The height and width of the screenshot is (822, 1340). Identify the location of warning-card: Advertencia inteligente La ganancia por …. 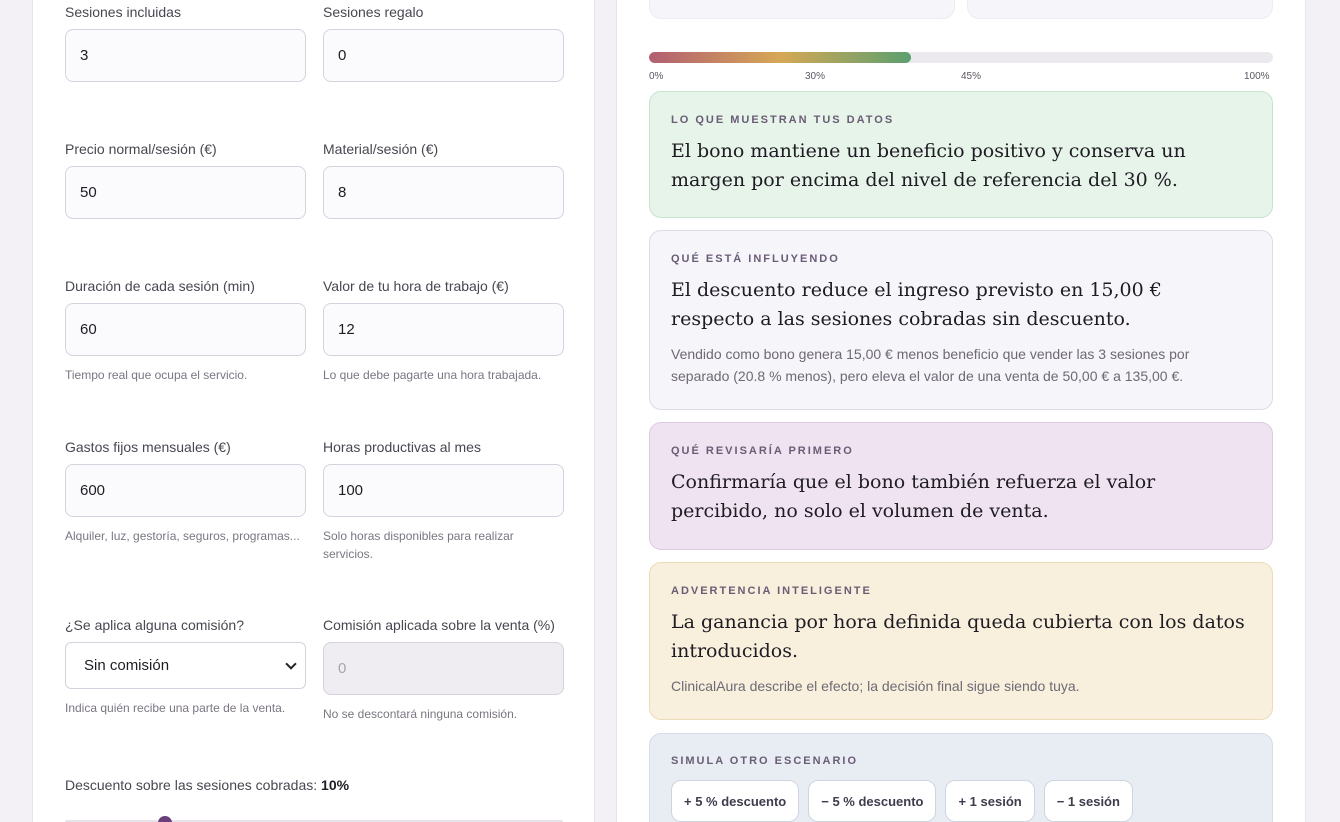
(961, 641).